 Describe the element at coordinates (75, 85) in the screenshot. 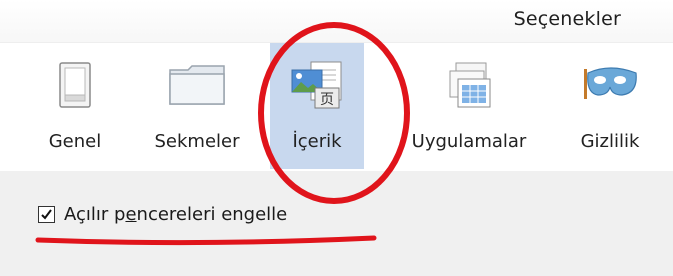

I see `switch-icon` at that location.